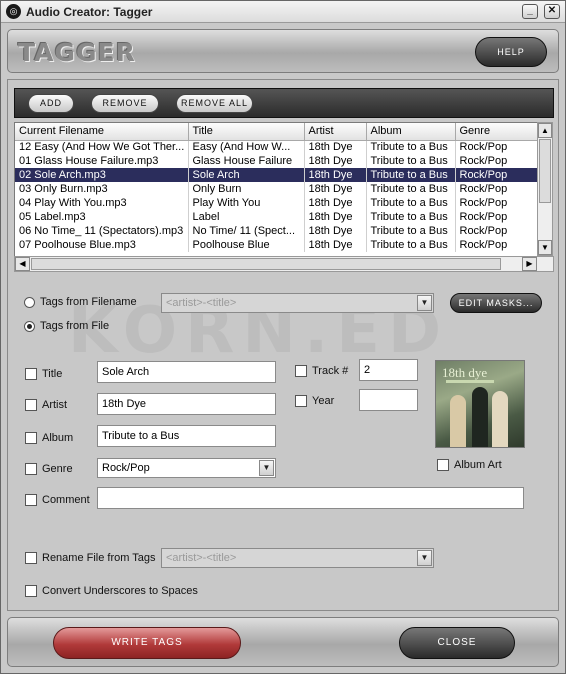 The width and height of the screenshot is (566, 674). Describe the element at coordinates (74, 326) in the screenshot. I see `tags-from-file-label: Tags from File` at that location.